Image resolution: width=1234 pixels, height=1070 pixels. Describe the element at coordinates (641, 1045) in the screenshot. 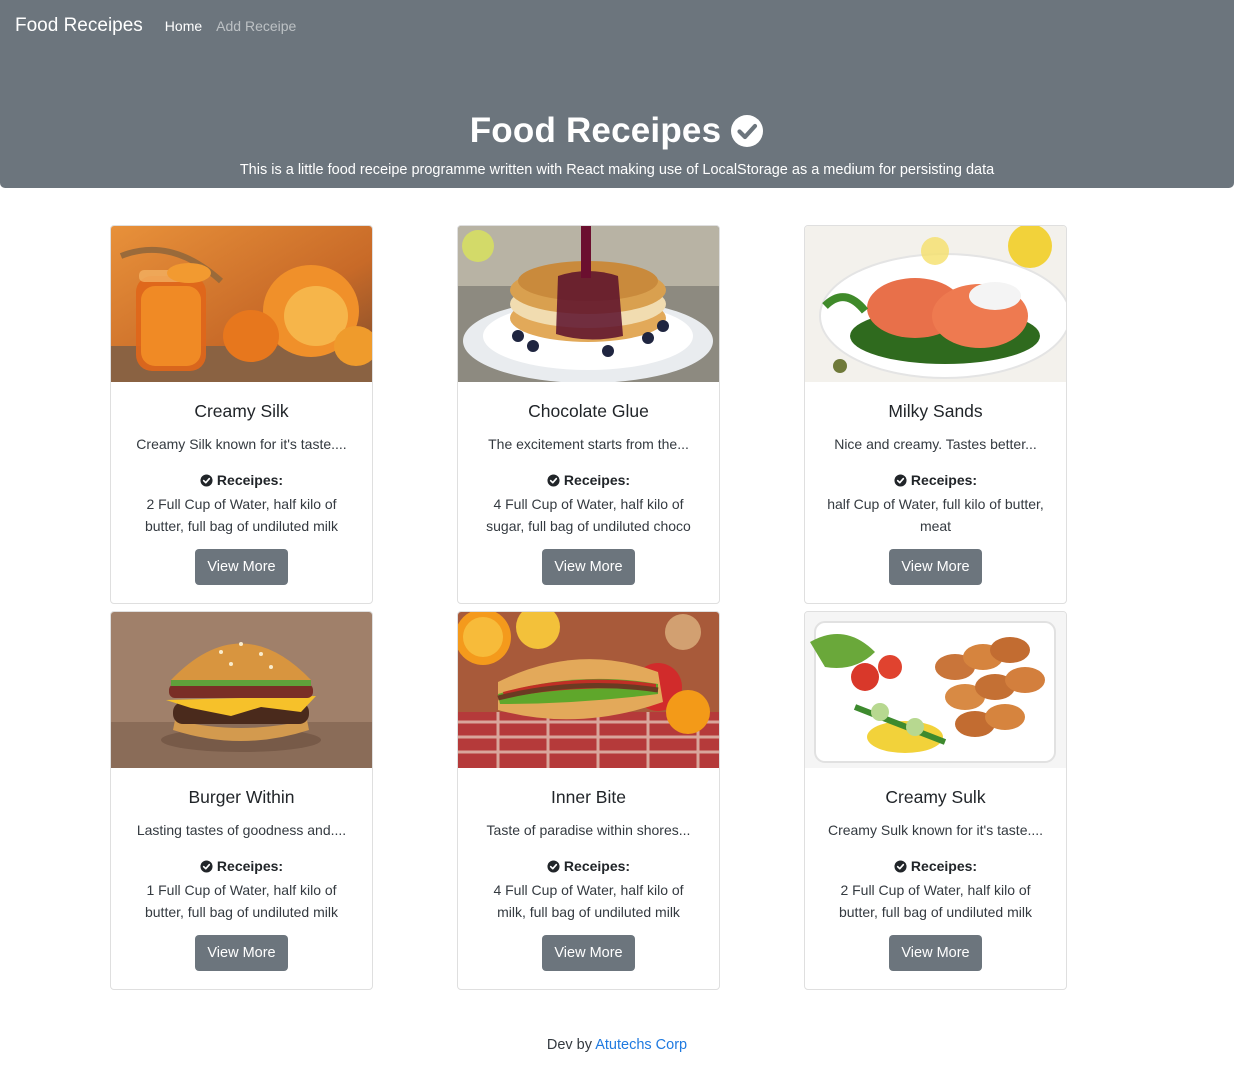

I see `footer-author-link: Atutechs Corp` at that location.